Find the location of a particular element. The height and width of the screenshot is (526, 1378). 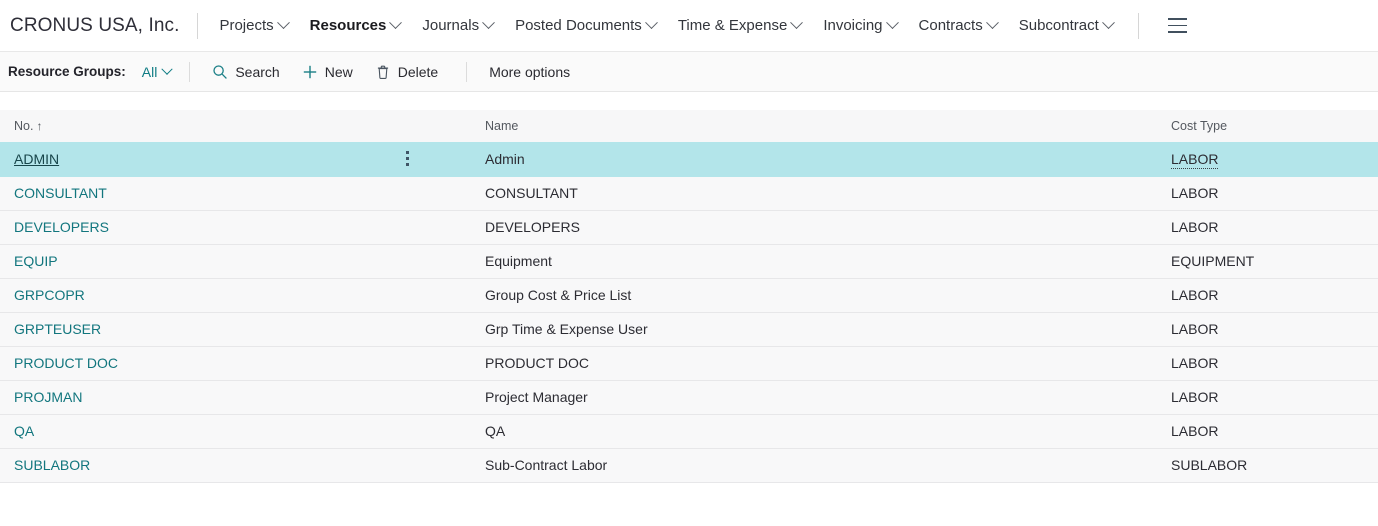

hamburger-icon is located at coordinates (1178, 26).